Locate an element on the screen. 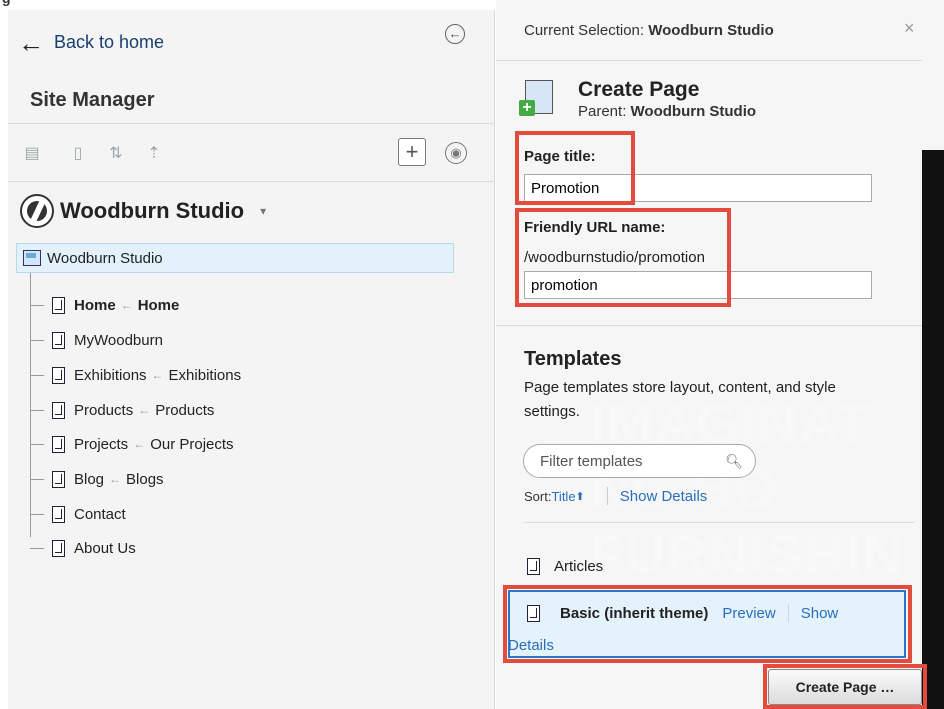 The width and height of the screenshot is (944, 709). tree-item-home: Home ← Home is located at coordinates (104, 305).